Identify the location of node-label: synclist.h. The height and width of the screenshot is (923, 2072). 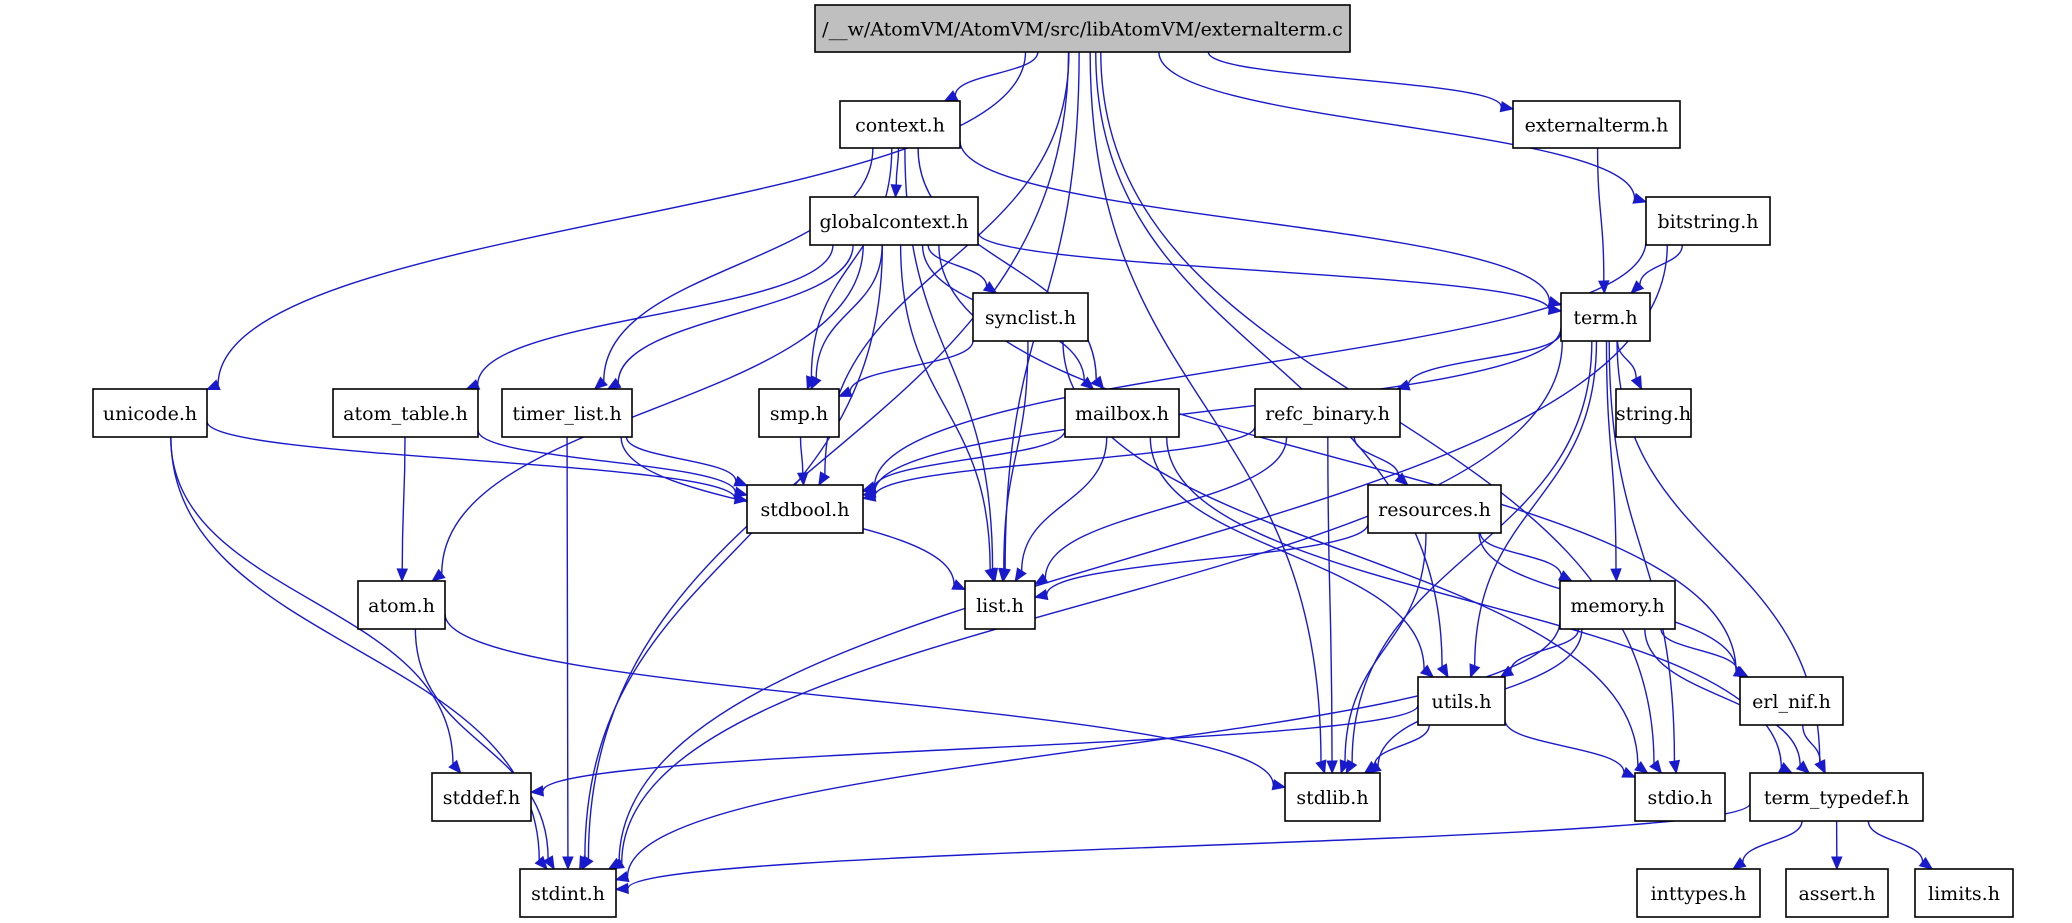
(1030, 318).